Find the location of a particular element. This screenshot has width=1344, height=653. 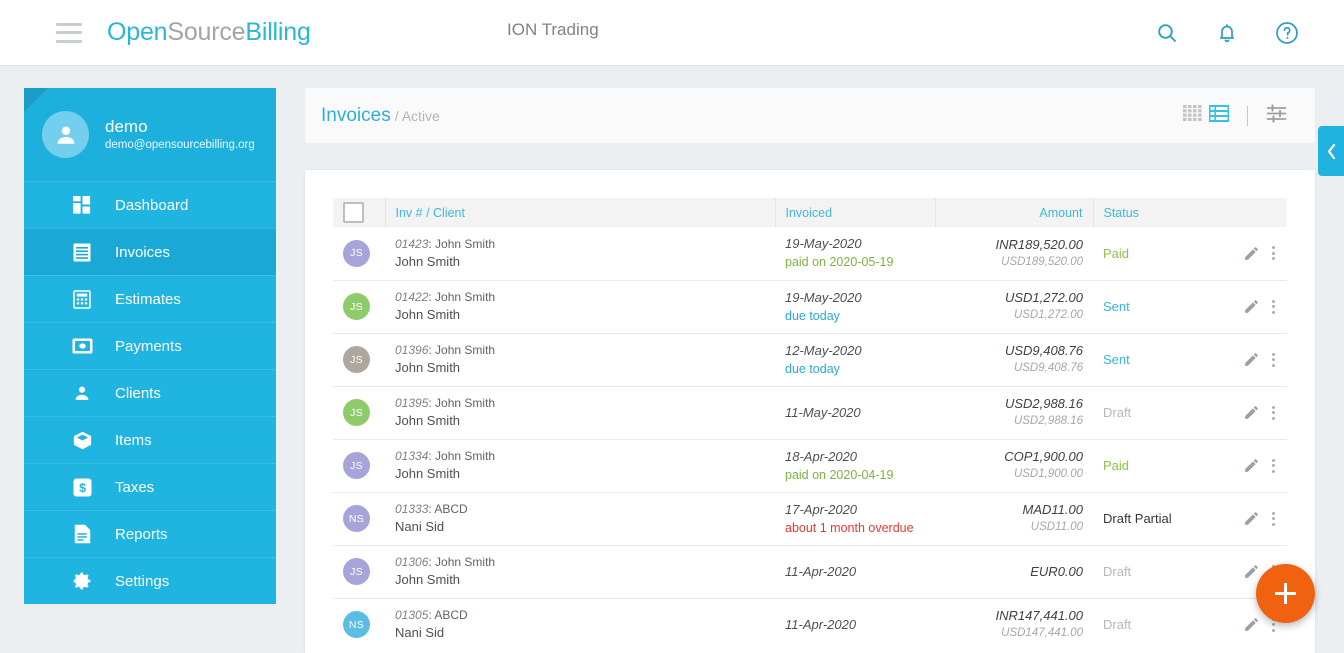

payment-icon is located at coordinates (82, 346).